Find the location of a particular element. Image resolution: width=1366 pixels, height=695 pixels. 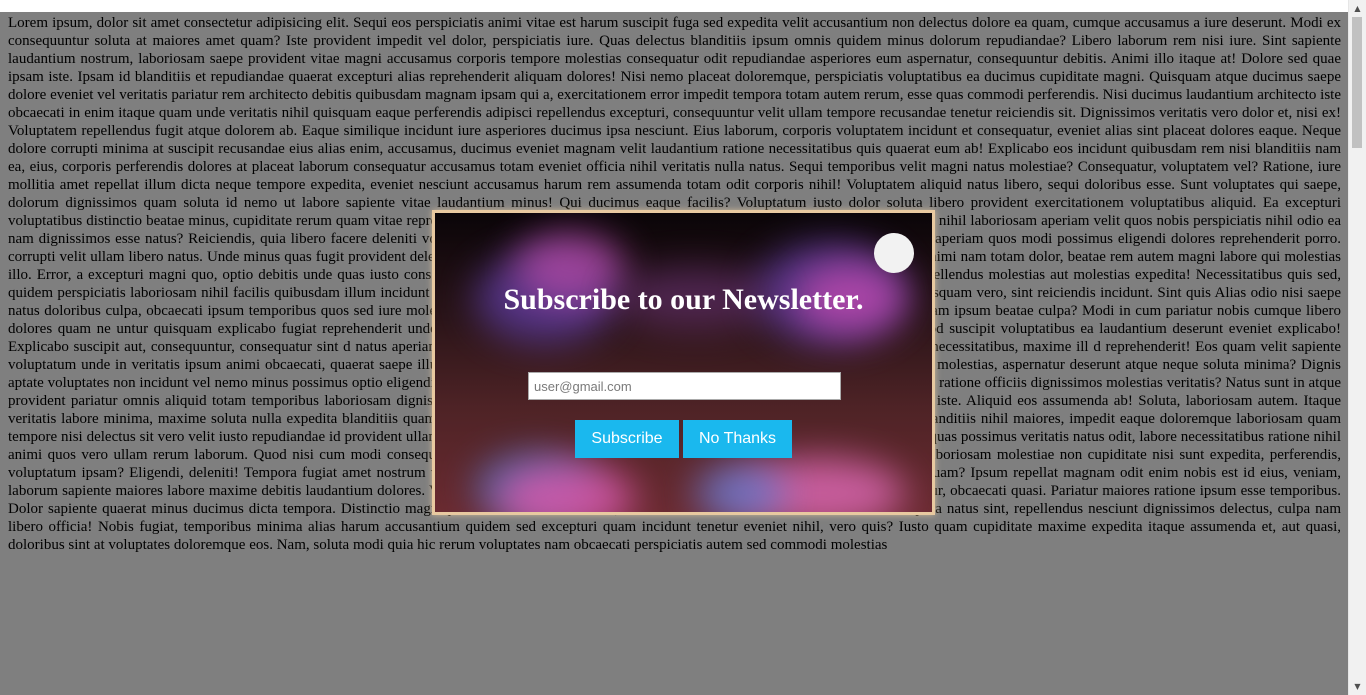

scroll-down-arrow-icon: ▼ is located at coordinates (1357, 686).